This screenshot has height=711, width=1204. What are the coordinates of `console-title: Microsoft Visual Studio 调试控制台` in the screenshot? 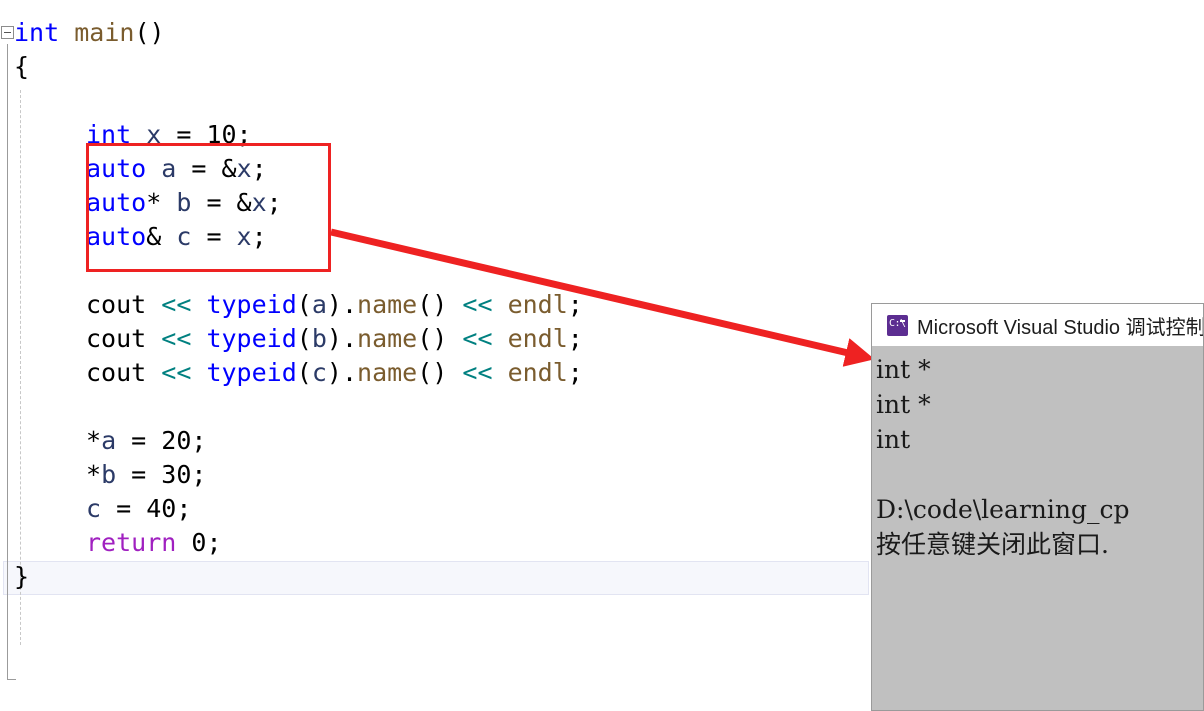 It's located at (1060, 327).